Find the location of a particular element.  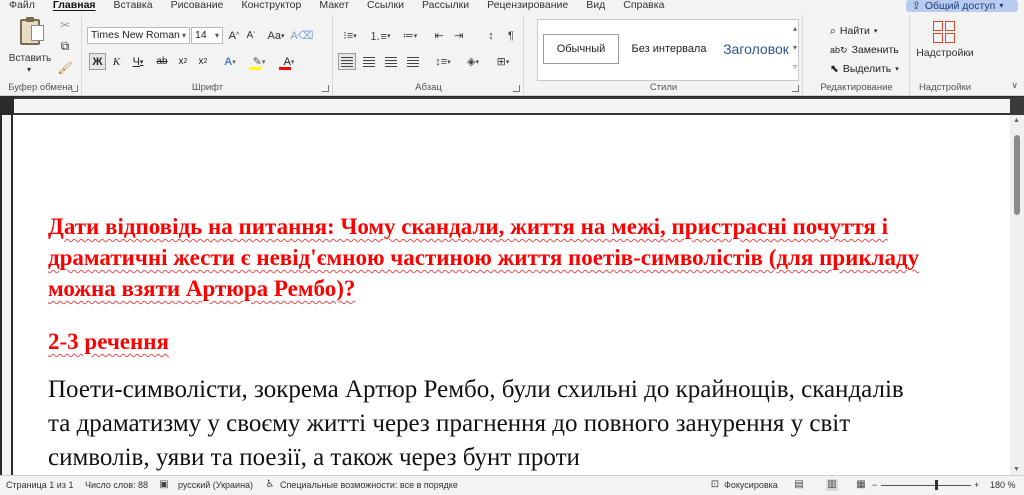

tab-design: Конструктор is located at coordinates (271, 5).